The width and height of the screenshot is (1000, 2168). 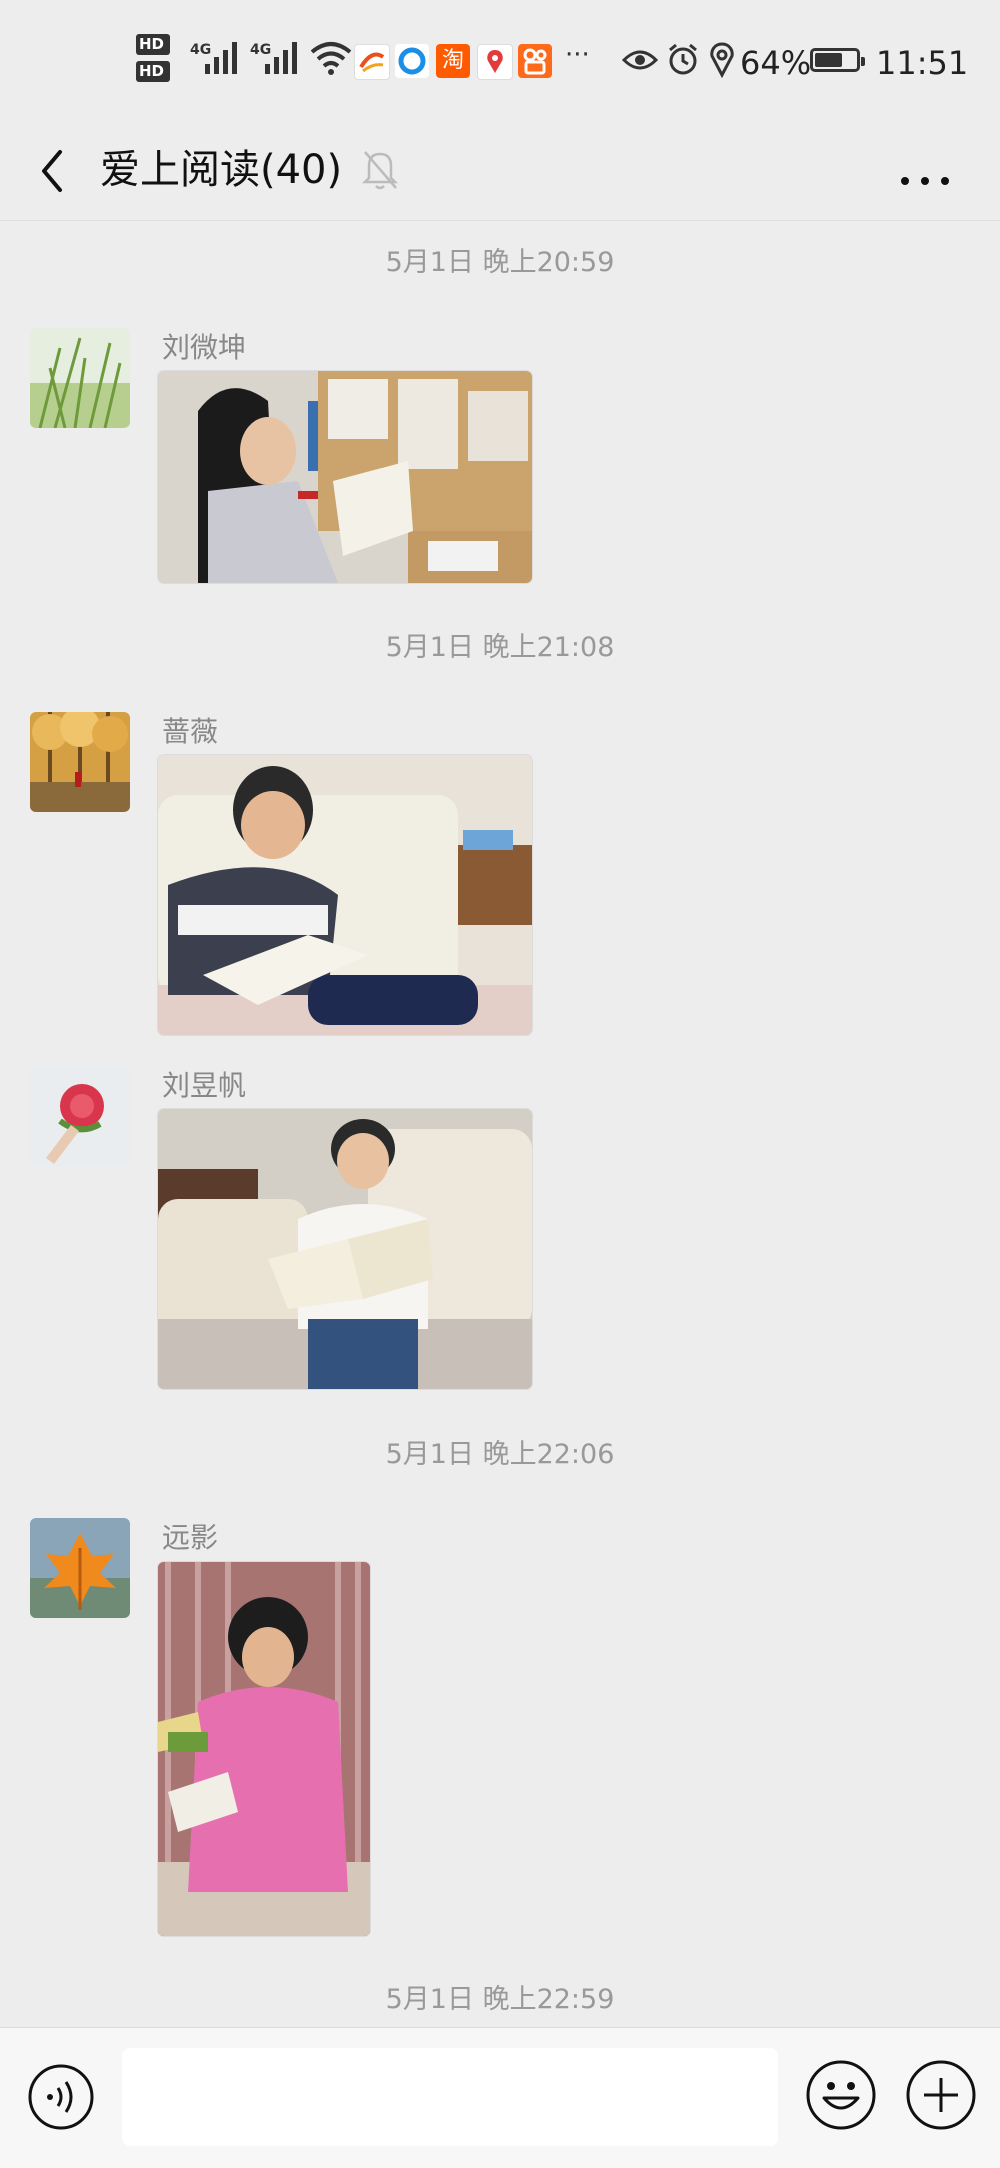 What do you see at coordinates (221, 170) in the screenshot?
I see `chat-title: 爱上阅读(40)` at bounding box center [221, 170].